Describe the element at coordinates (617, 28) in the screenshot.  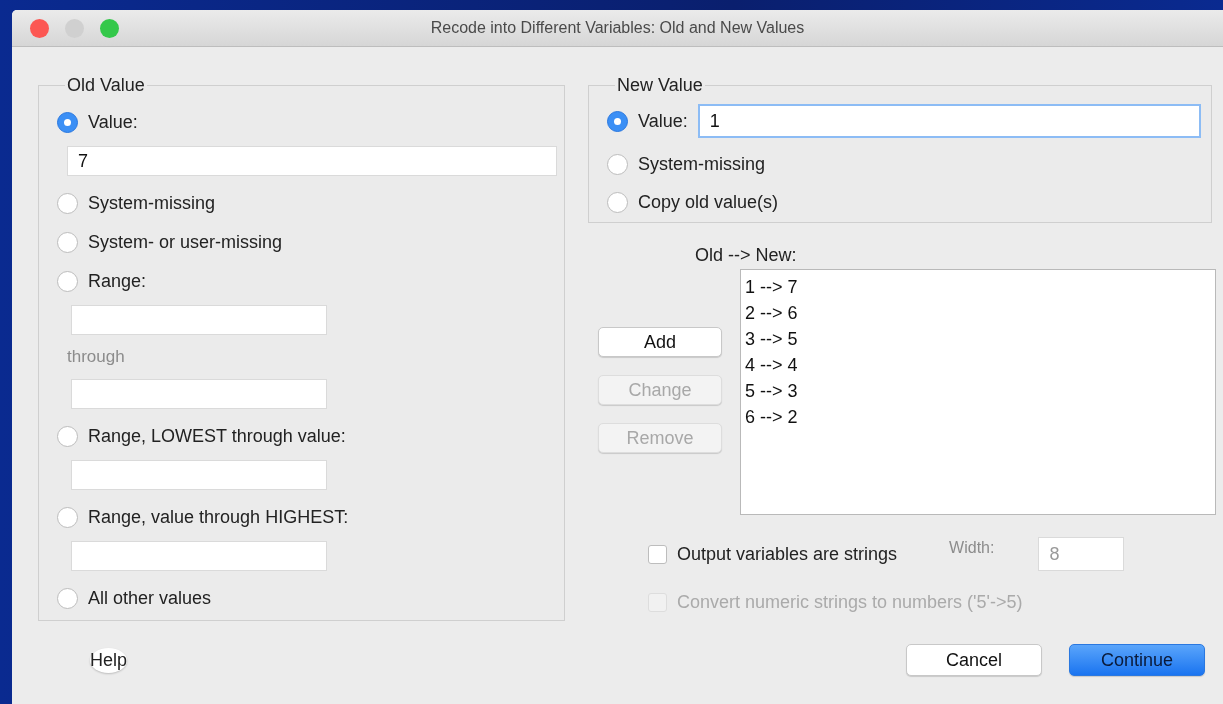
I see `window-title: Recode into Different Variables: Old and New Values` at that location.